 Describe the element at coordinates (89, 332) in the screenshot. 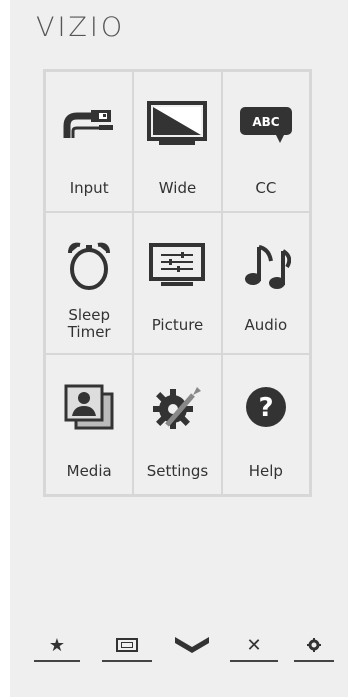

I see `menu-label-sleep-line2: Timer` at that location.